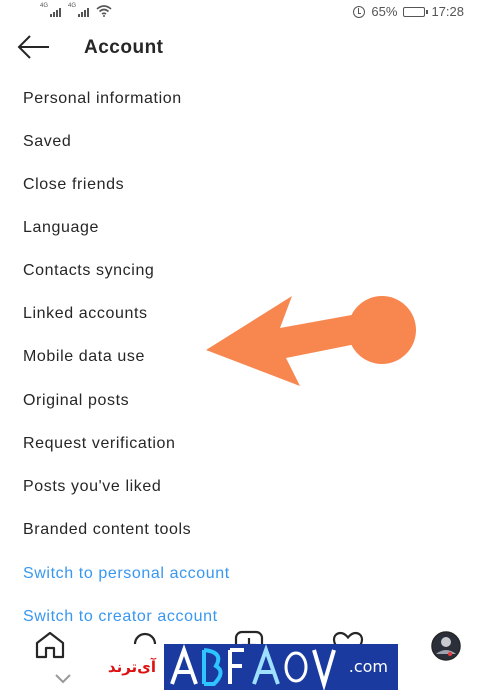 The image size is (500, 700). What do you see at coordinates (76, 401) in the screenshot?
I see `menu-item-original-posts: Original posts` at bounding box center [76, 401].